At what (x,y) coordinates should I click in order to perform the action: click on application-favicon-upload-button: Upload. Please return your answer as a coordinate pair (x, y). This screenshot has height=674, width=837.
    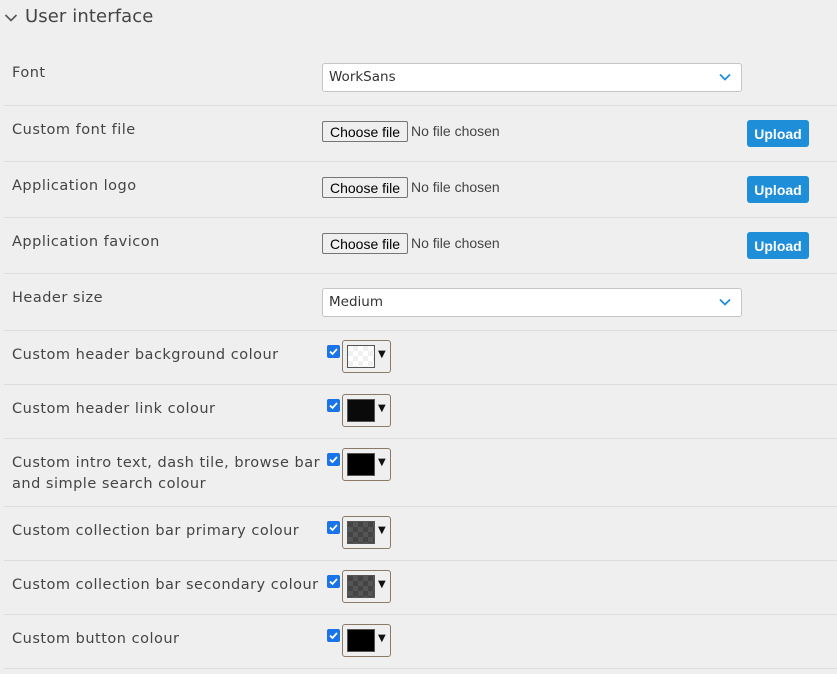
    Looking at the image, I should click on (778, 245).